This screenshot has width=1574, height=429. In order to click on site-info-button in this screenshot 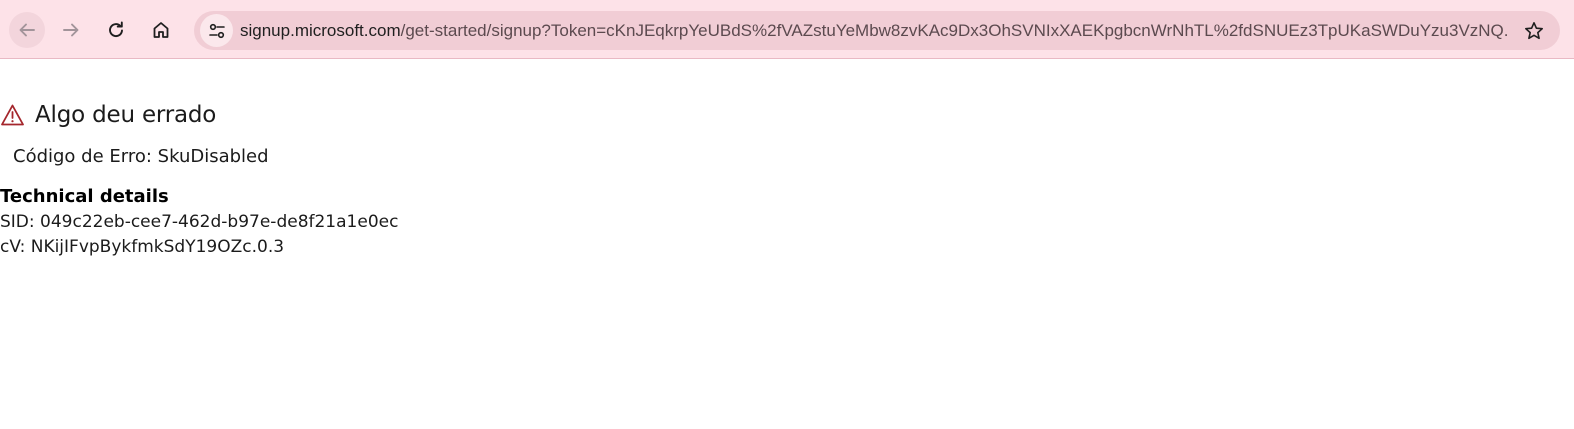, I will do `click(216, 30)`.